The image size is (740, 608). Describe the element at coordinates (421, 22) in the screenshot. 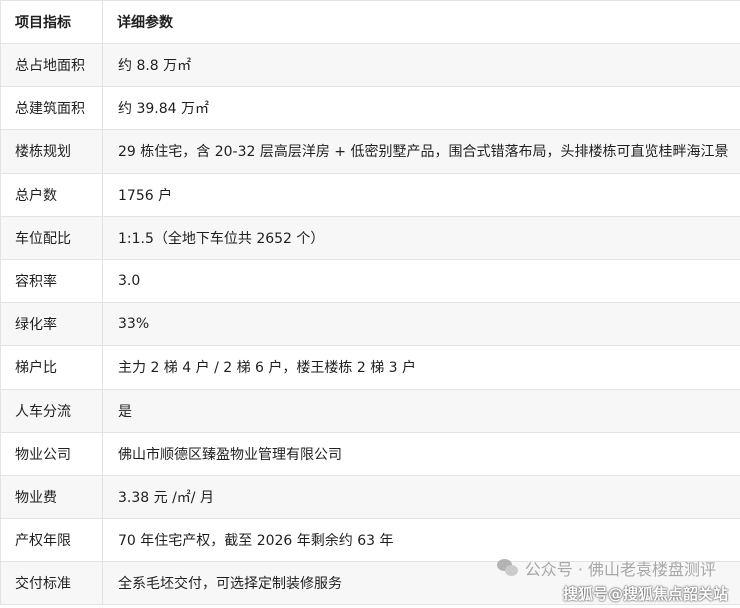

I see `header-detail: 详细参数` at that location.